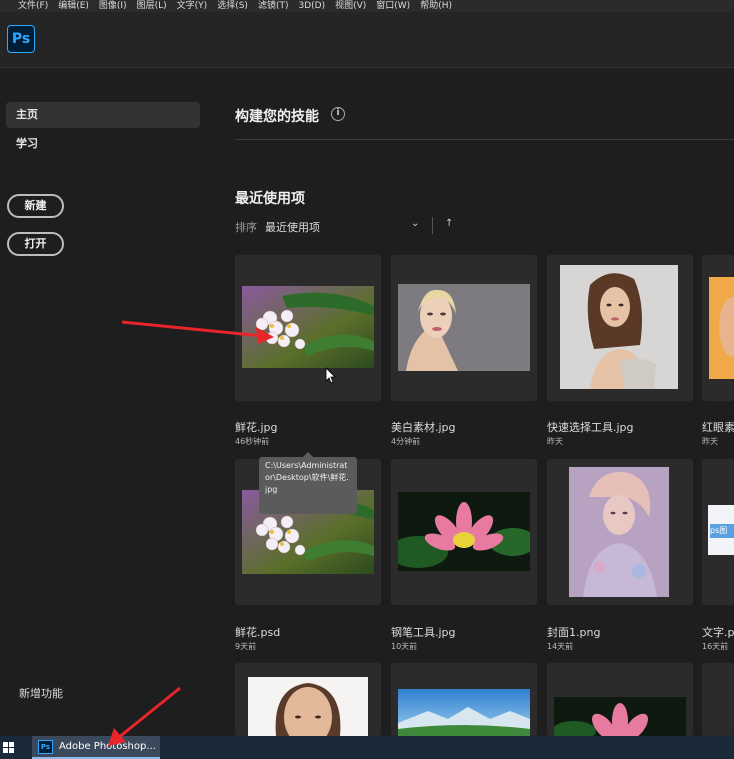 This screenshot has height=759, width=734. I want to click on new-button: 新建, so click(35, 206).